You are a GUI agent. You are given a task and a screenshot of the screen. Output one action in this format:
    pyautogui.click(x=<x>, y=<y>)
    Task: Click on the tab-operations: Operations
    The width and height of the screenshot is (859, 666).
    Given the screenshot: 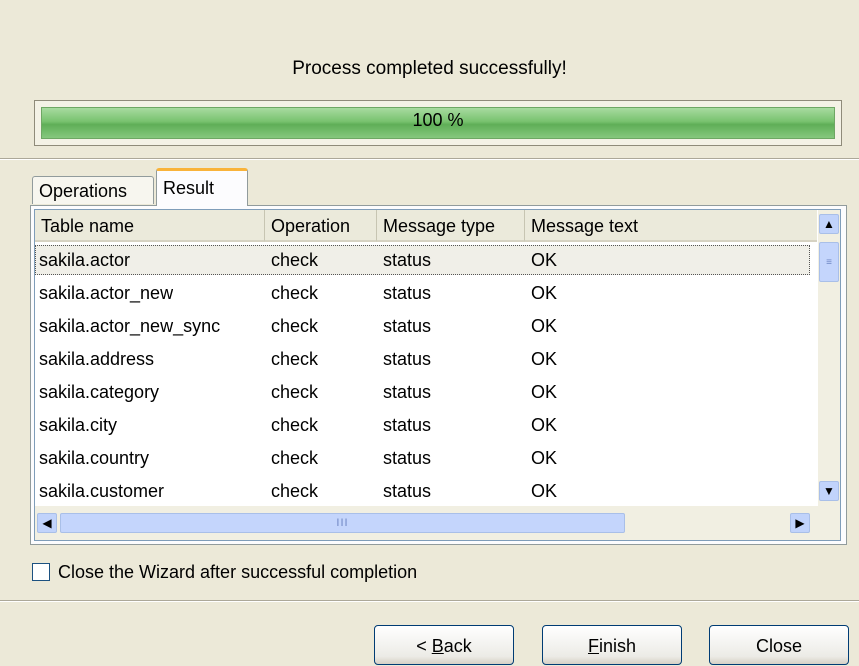 What is the action you would take?
    pyautogui.click(x=93, y=190)
    